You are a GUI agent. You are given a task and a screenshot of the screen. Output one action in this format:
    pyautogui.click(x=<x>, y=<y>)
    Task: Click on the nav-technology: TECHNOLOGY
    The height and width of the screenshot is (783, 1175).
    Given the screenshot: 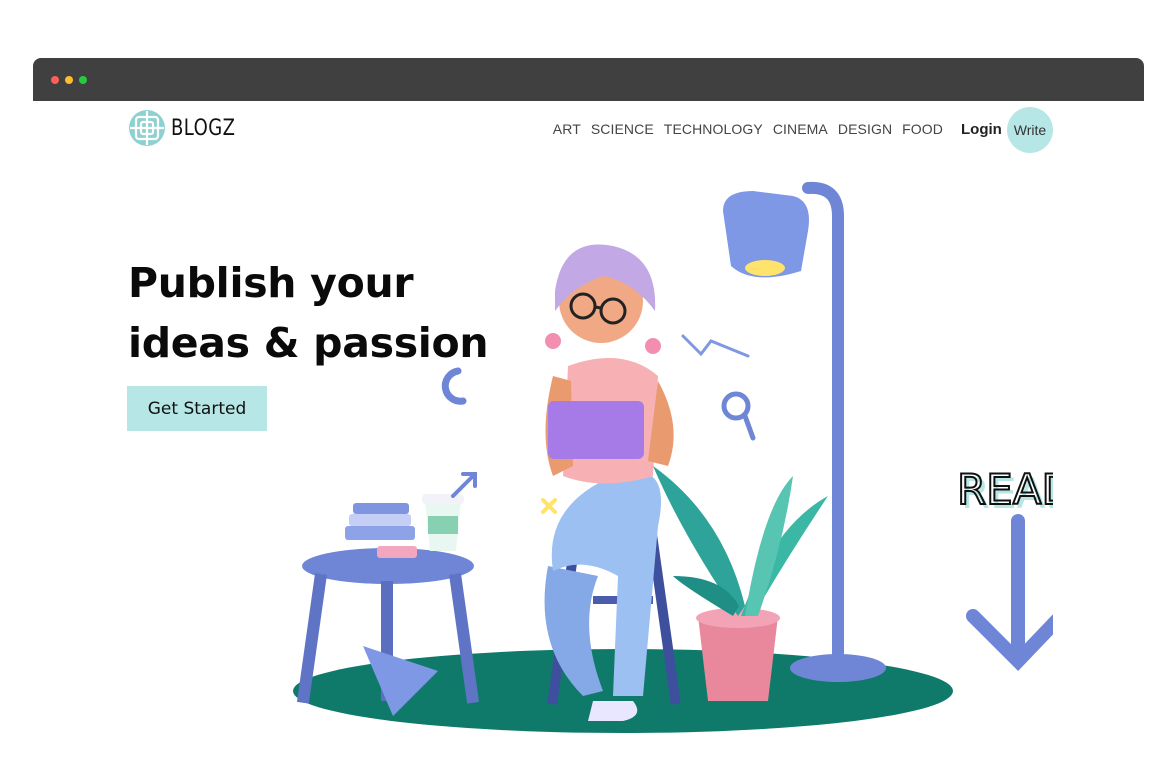 What is the action you would take?
    pyautogui.click(x=713, y=129)
    